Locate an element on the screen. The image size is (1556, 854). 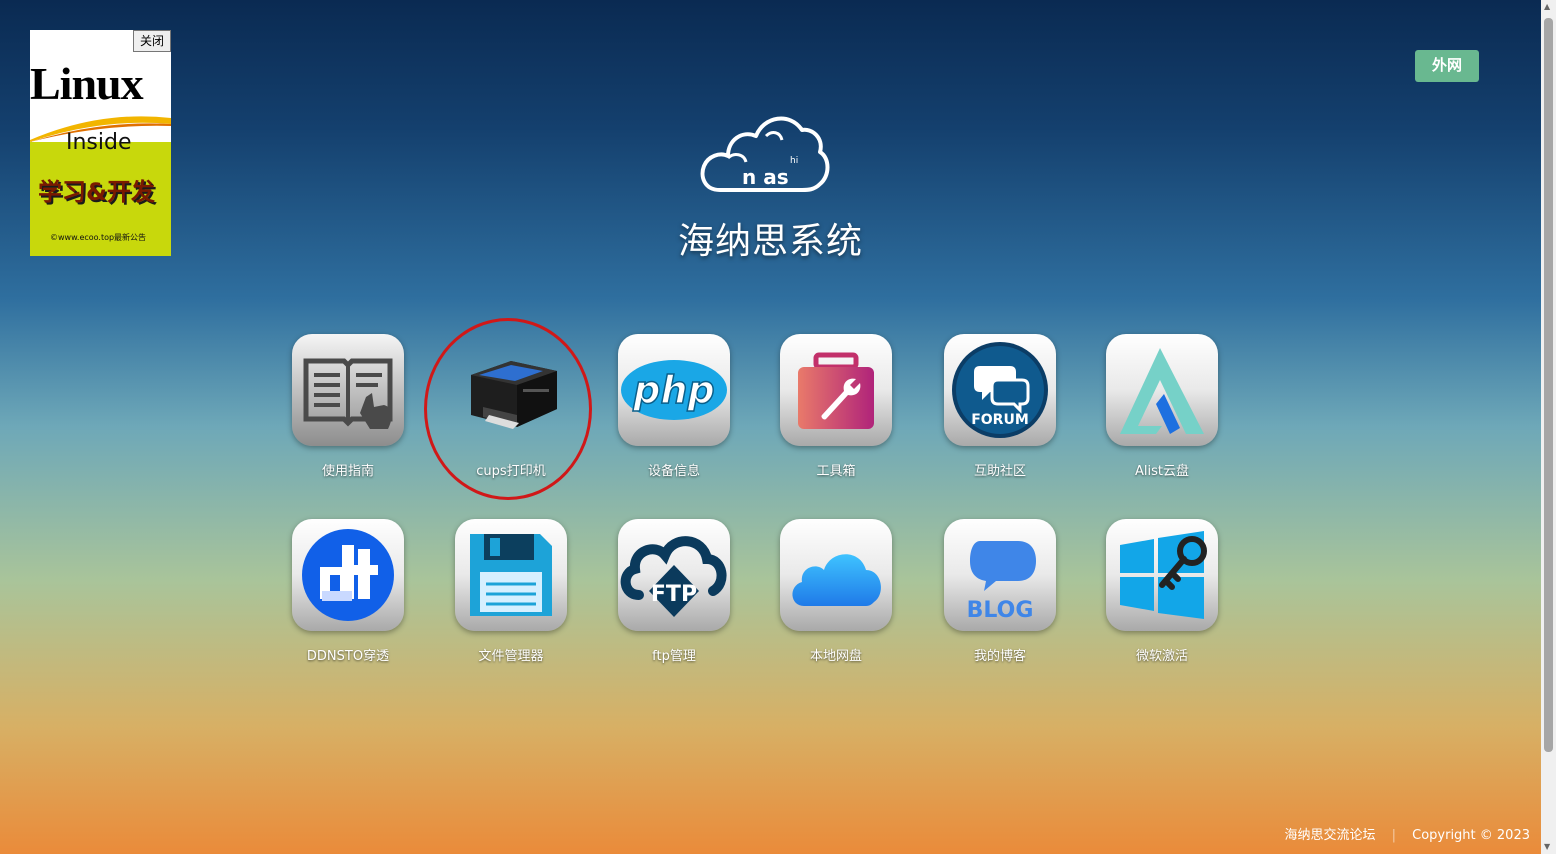
footer: 海纳思交流论坛 | Copyright © 2023 is located at coordinates (1407, 833).